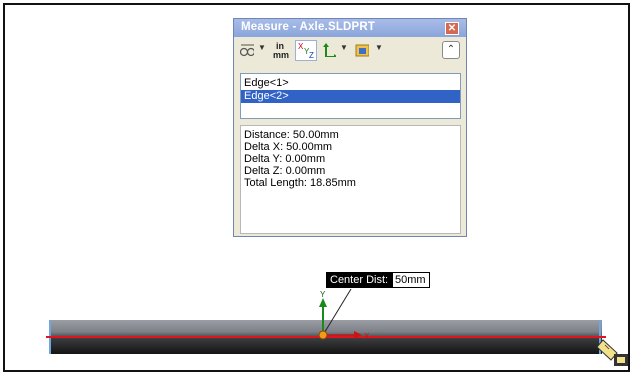 The image size is (635, 375). What do you see at coordinates (359, 280) in the screenshot?
I see `center-dist-label: Center Dist:` at bounding box center [359, 280].